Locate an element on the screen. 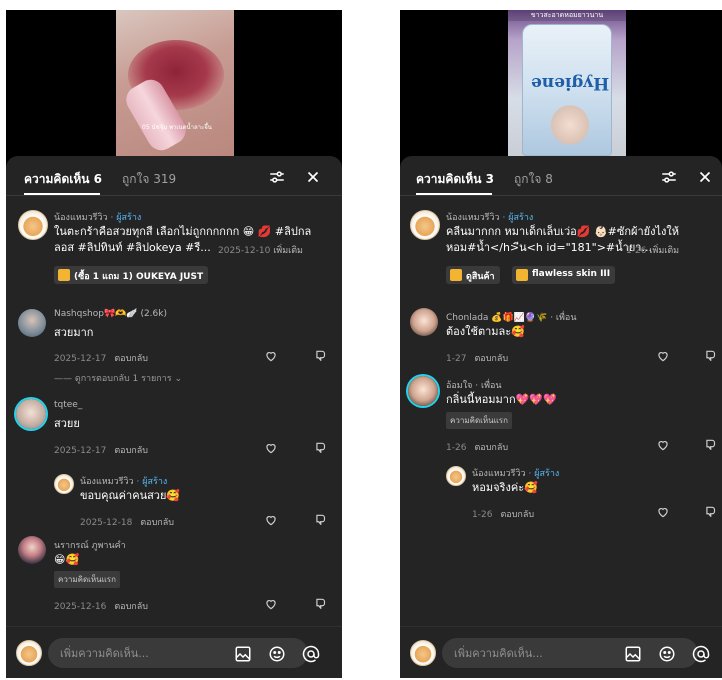  product-chip: (ซื้อ 1 แถม 1) OUKEYA JUST is located at coordinates (131, 275).